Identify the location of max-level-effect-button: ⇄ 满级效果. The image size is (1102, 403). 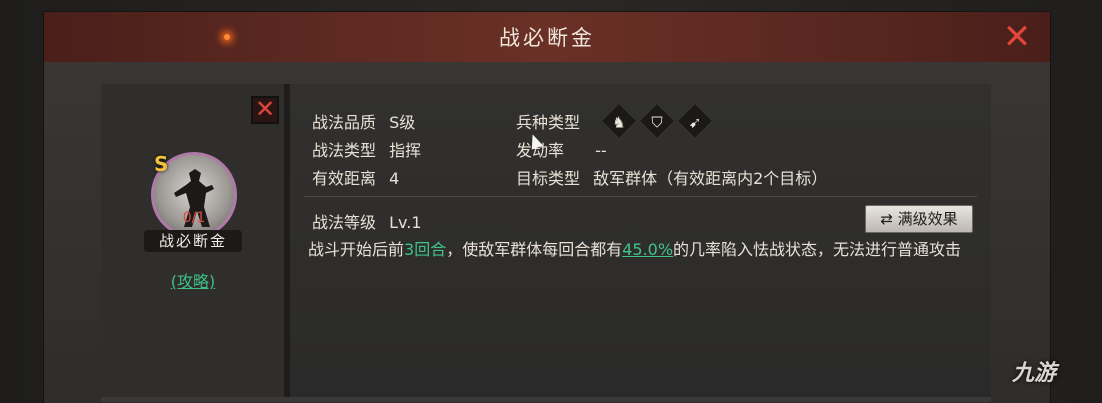
(919, 219).